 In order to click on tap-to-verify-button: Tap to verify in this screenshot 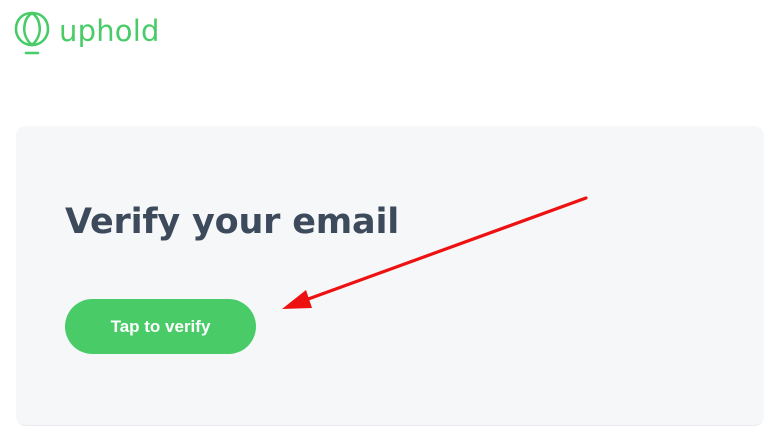, I will do `click(160, 326)`.